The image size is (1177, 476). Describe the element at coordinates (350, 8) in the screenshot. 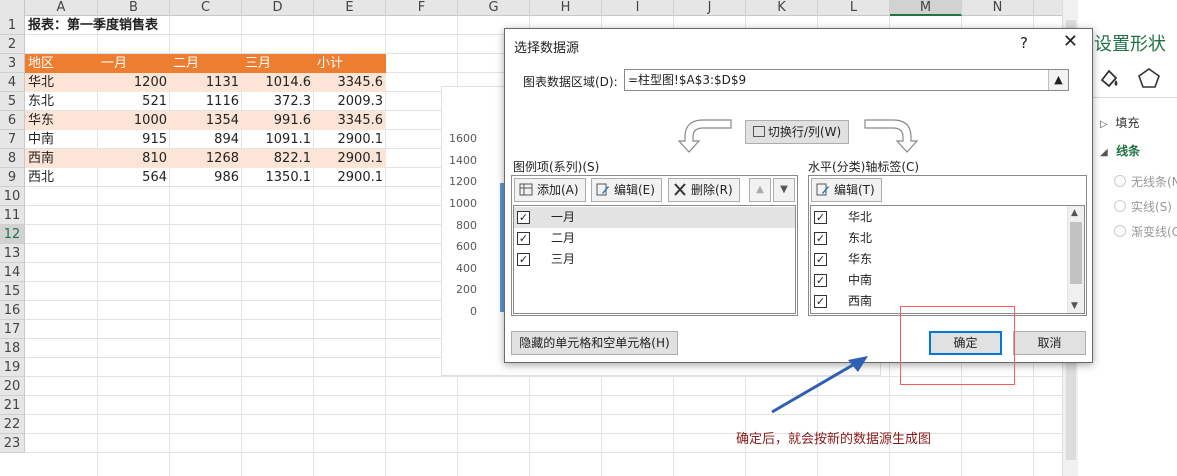

I see `column-header-E: E` at that location.